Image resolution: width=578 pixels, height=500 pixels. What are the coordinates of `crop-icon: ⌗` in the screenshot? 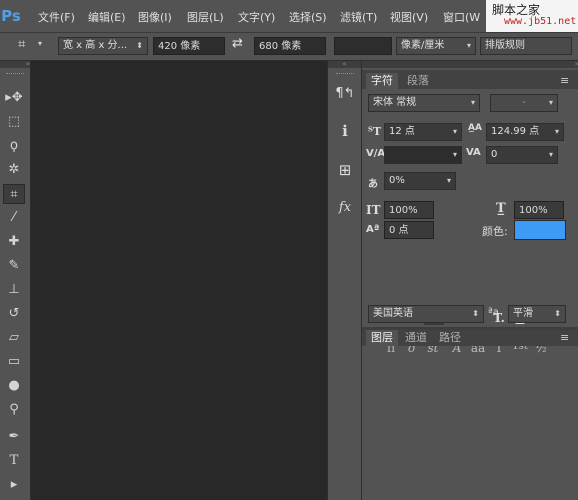 It's located at (21, 44).